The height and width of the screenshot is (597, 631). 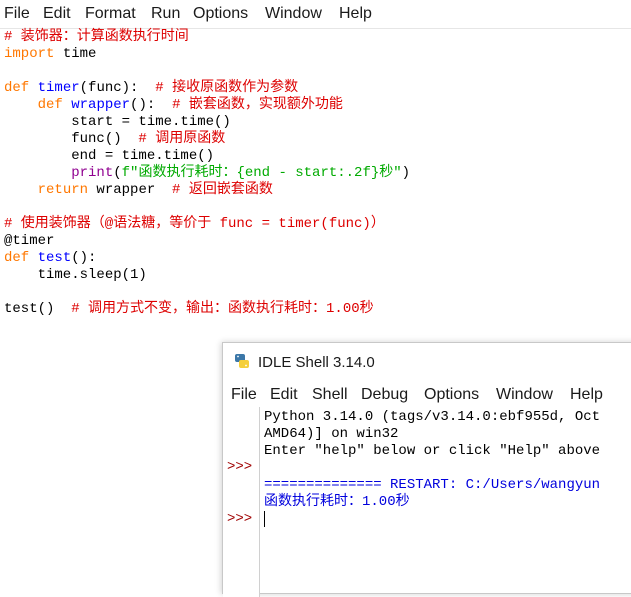 What do you see at coordinates (337, 502) in the screenshot?
I see `shell-result-line: 函数执行耗时：1.00秒` at bounding box center [337, 502].